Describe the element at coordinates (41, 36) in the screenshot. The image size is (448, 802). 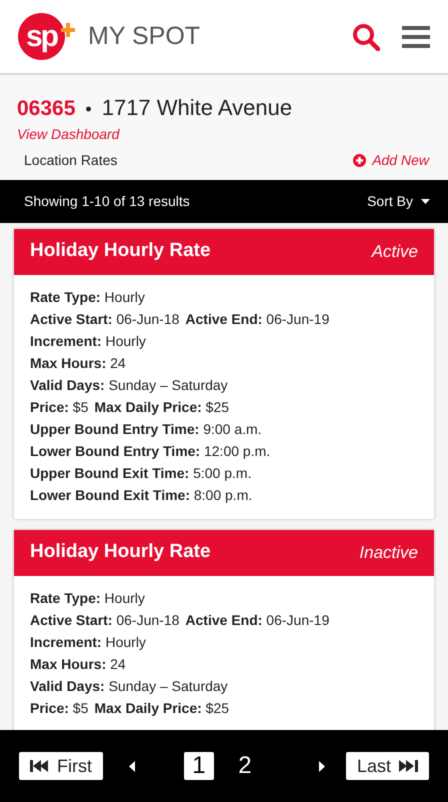
I see `logo-mark: sp` at that location.